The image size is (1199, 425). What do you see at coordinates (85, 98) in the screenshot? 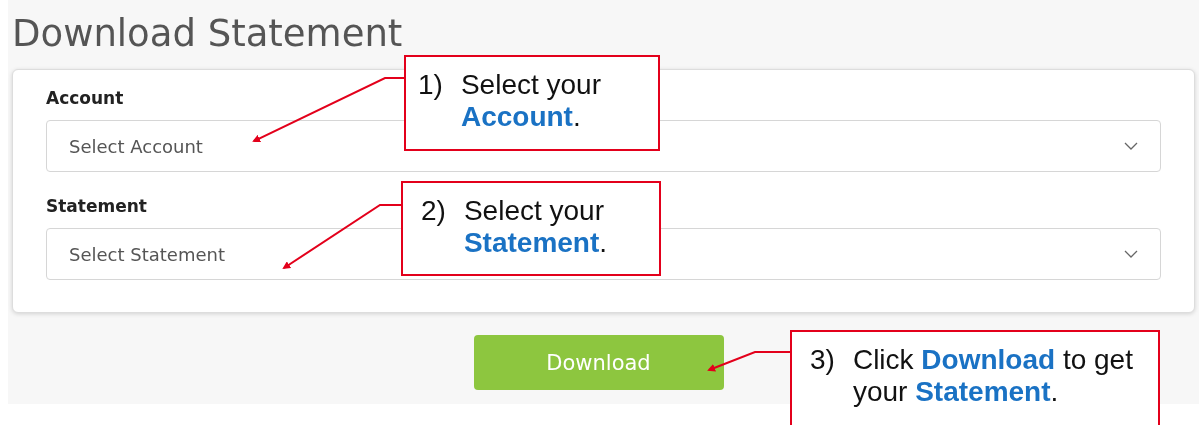
I see `field-label: Account` at bounding box center [85, 98].